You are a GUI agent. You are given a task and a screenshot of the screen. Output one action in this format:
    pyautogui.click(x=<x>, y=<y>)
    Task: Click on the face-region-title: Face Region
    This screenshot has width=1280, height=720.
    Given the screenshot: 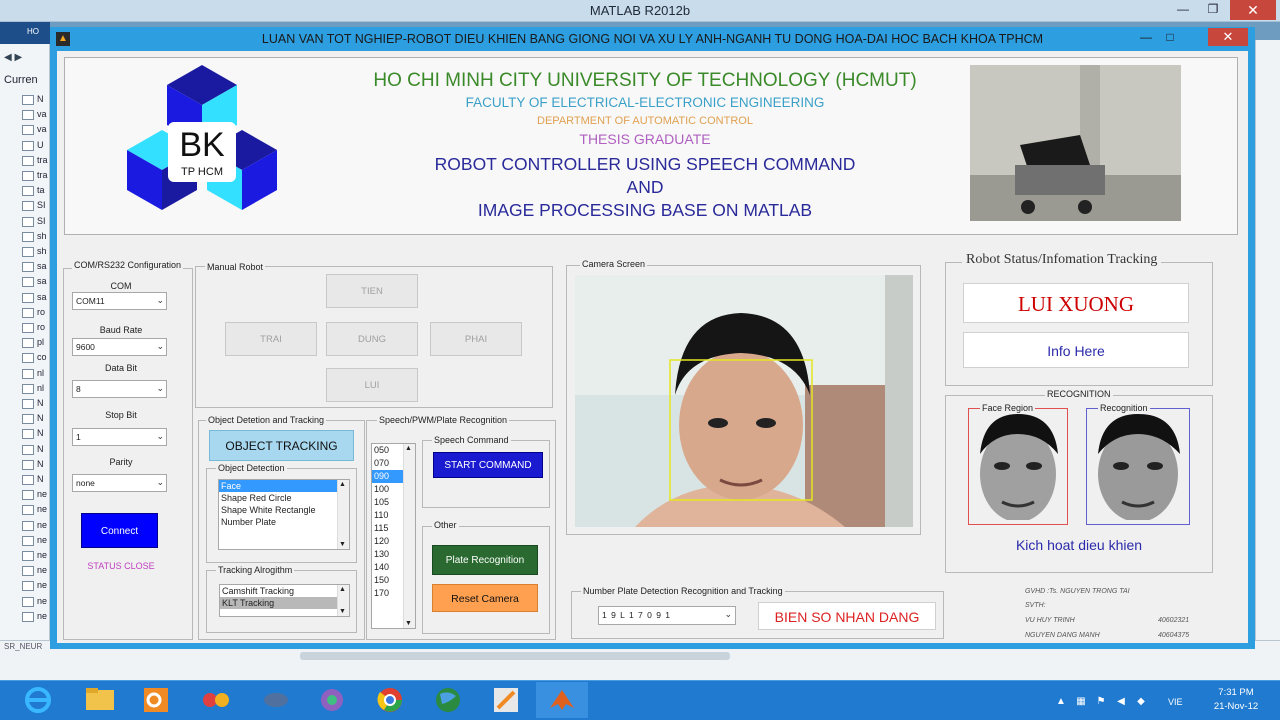 What is the action you would take?
    pyautogui.click(x=1008, y=408)
    